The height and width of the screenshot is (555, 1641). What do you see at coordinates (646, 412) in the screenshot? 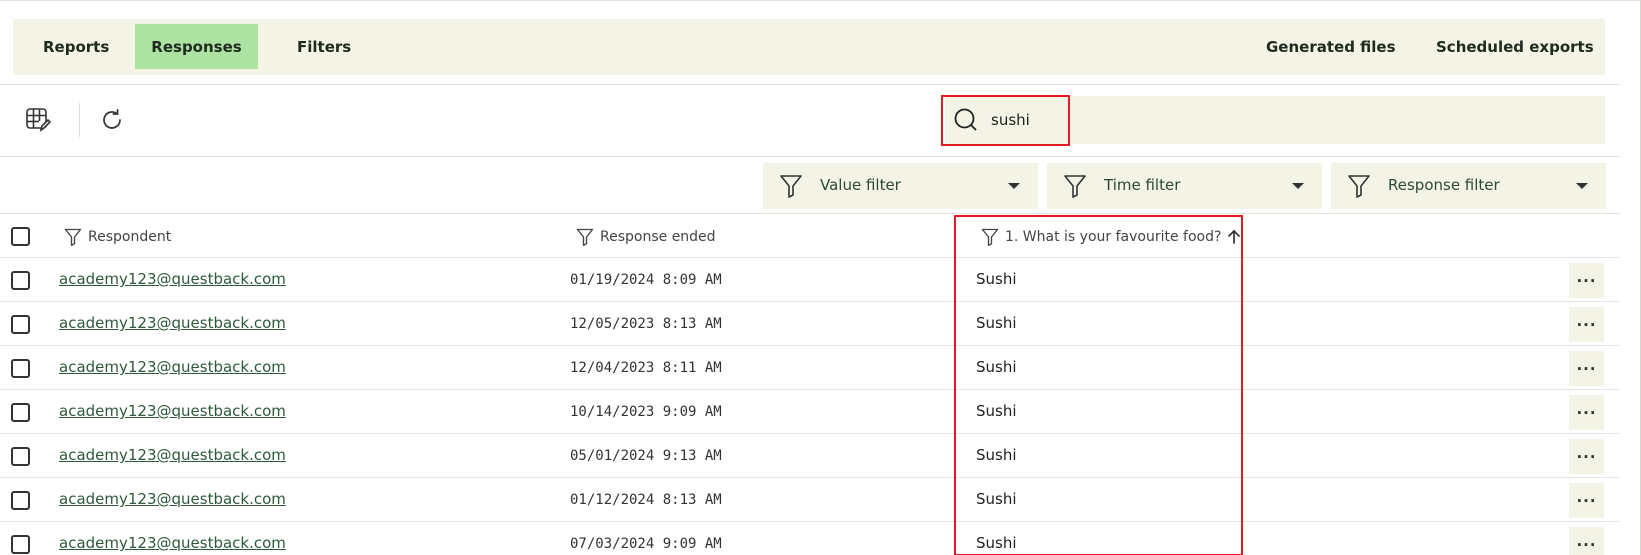
I see `response-ended-cell: 10/14/2023 9:09 AM` at bounding box center [646, 412].